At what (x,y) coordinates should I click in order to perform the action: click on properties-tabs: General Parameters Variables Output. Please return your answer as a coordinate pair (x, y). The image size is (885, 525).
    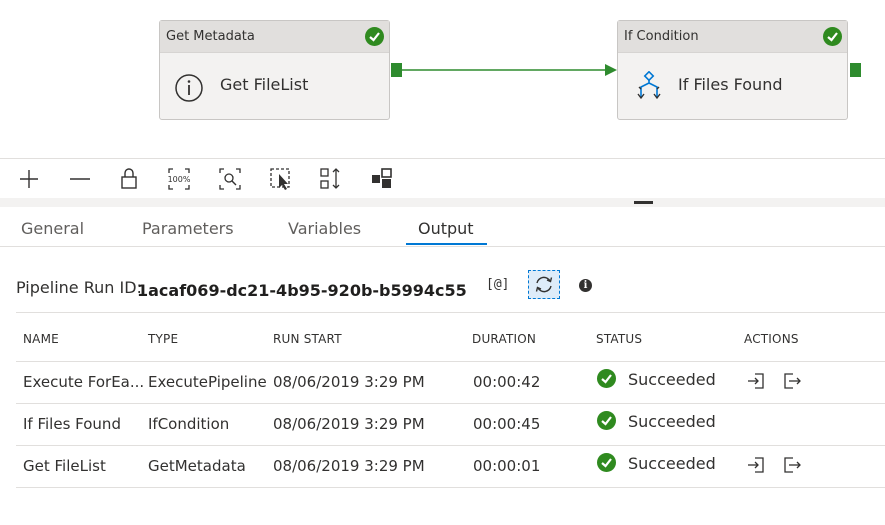
    Looking at the image, I should click on (442, 227).